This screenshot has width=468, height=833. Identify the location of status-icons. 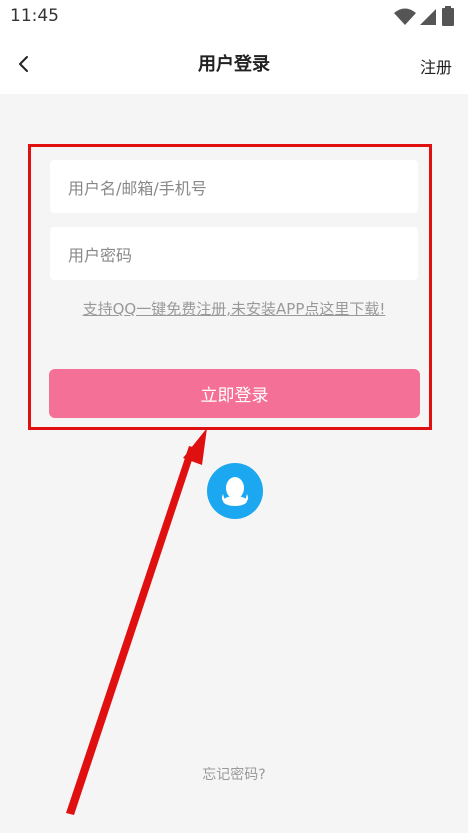
(424, 16).